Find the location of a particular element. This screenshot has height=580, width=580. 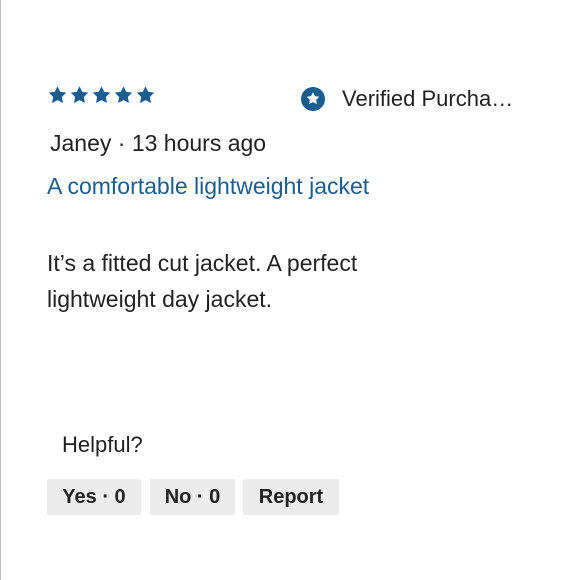

star-rating is located at coordinates (101, 95).